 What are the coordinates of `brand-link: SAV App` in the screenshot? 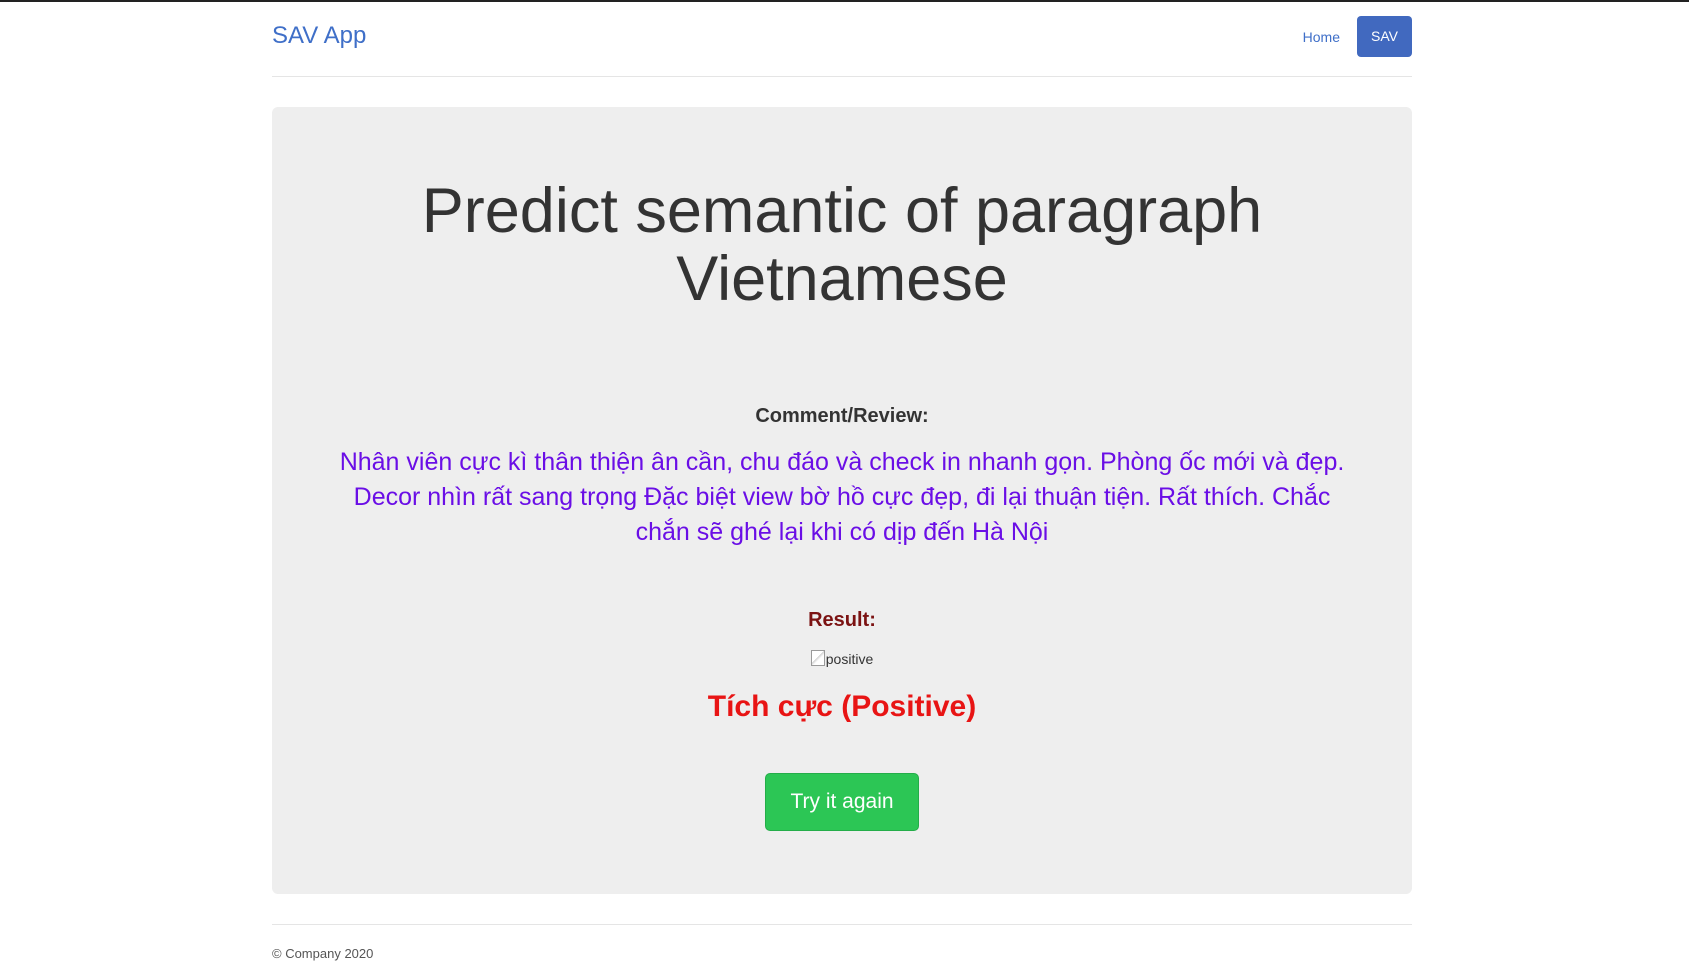 It's located at (319, 36).